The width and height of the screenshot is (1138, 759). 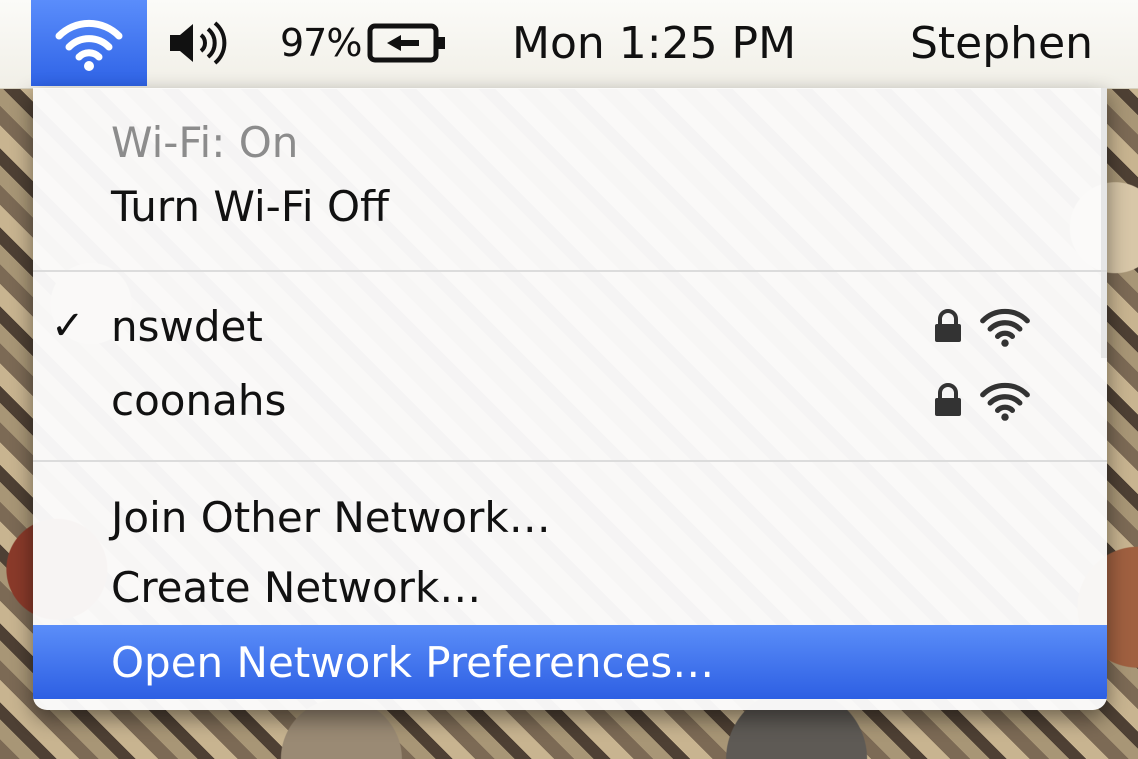 I want to click on wifi-icon, so click(x=89, y=45).